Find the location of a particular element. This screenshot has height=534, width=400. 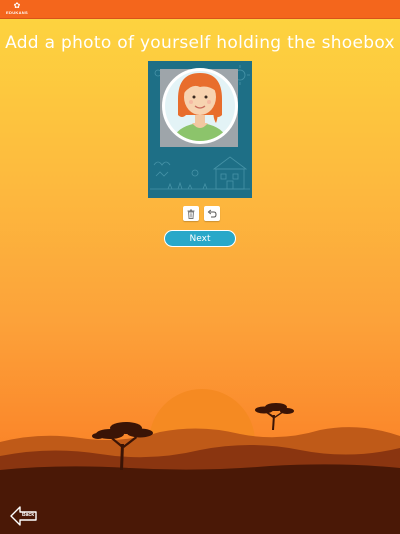

ground is located at coordinates (200, 499).